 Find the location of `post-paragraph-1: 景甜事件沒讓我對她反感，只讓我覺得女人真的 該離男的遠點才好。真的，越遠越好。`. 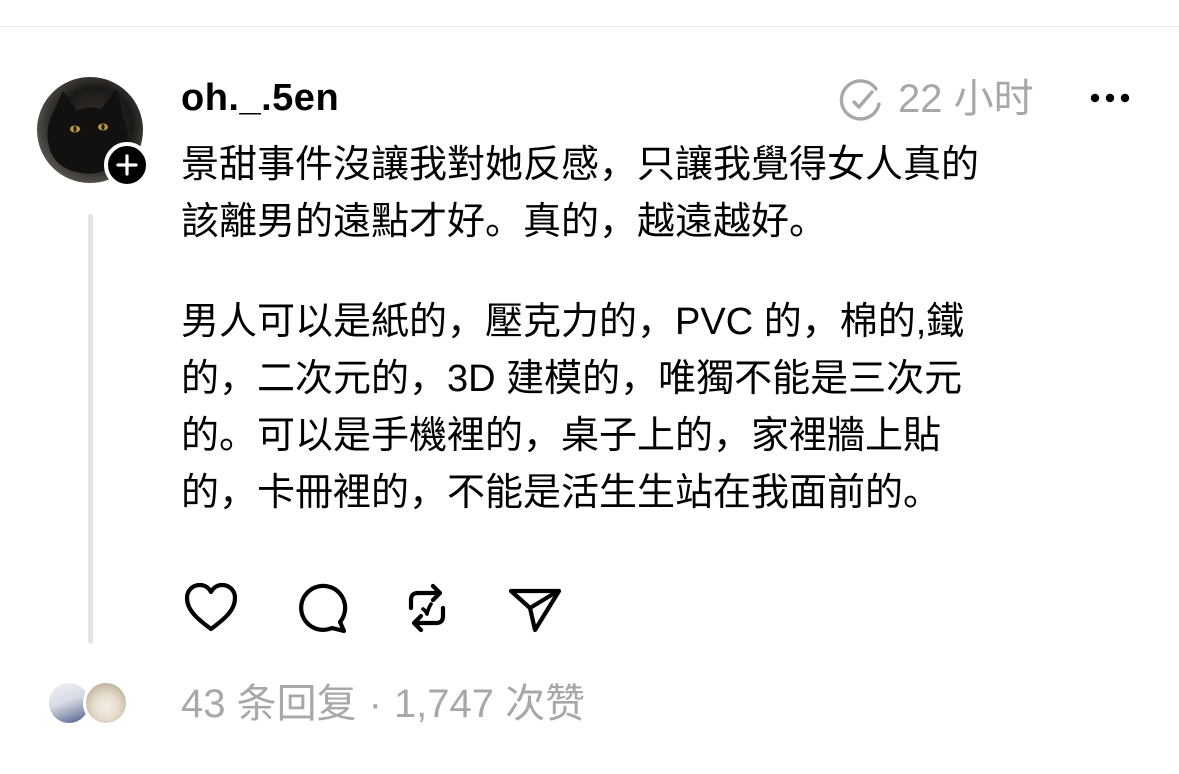

post-paragraph-1: 景甜事件沒讓我對她反感，只讓我覺得女人真的 該離男的遠點才好。真的，越遠越好。 is located at coordinates (661, 194).